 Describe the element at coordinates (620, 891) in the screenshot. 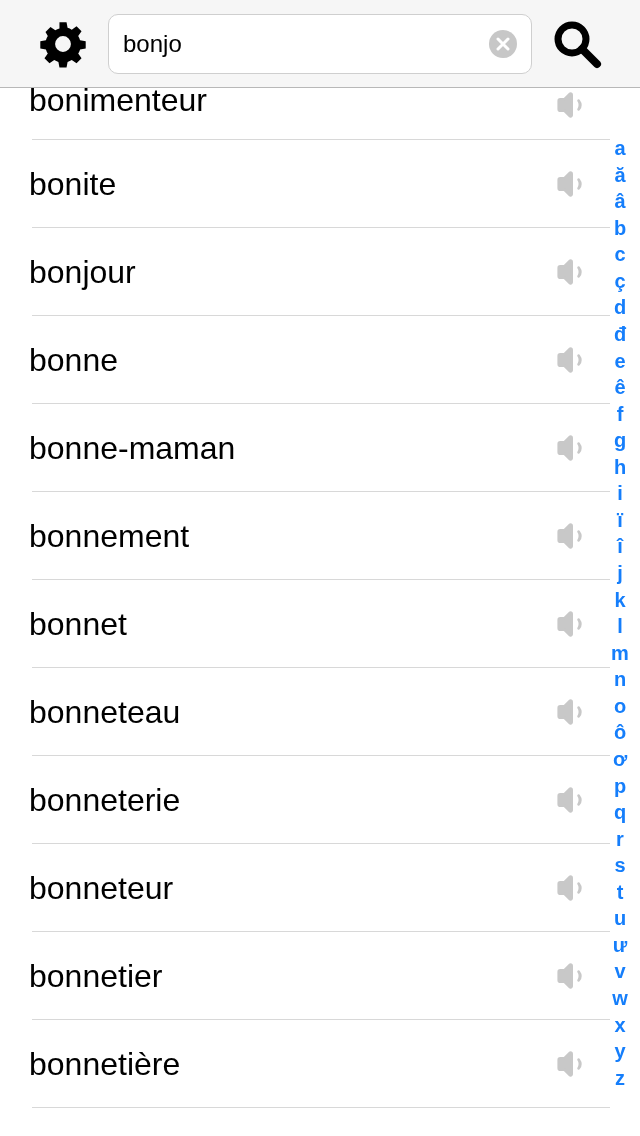

I see `index-letter: t` at that location.